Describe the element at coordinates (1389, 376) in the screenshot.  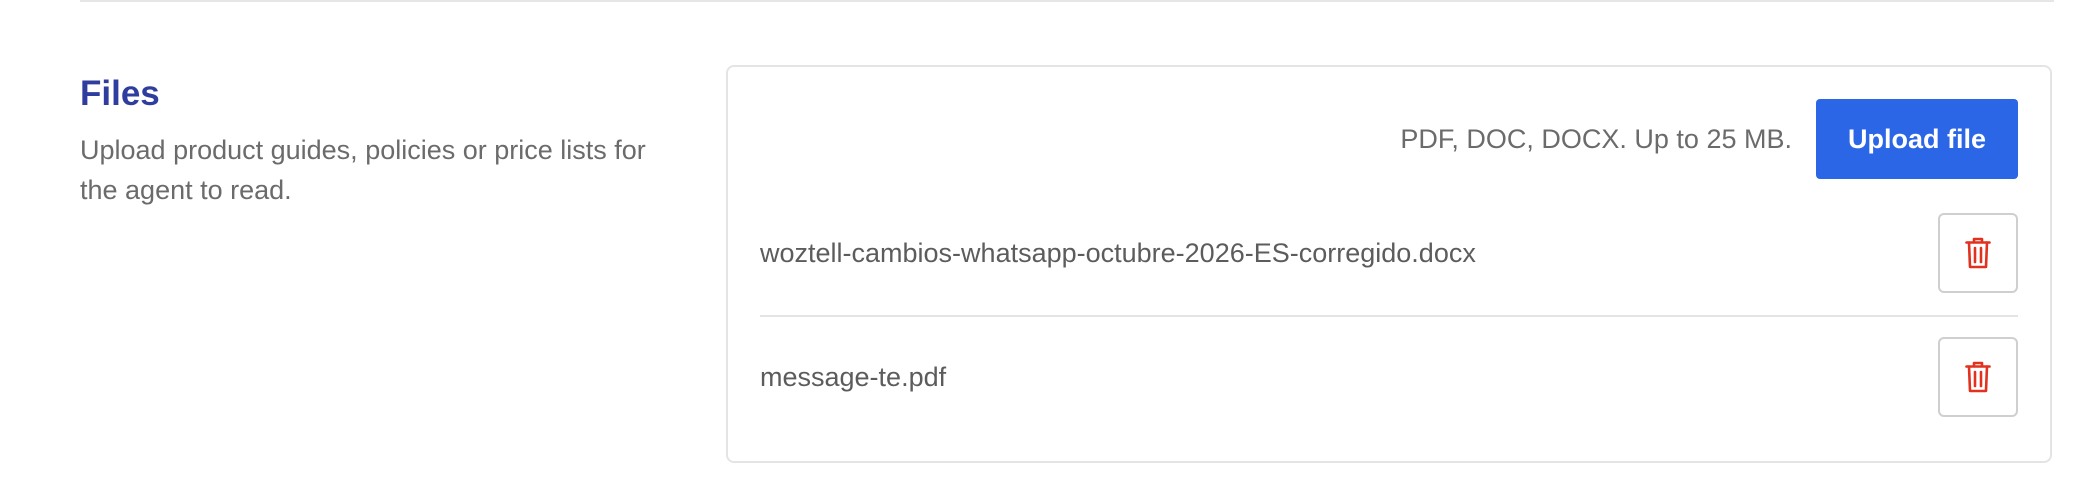
I see `file-item: message-te.pdf` at that location.